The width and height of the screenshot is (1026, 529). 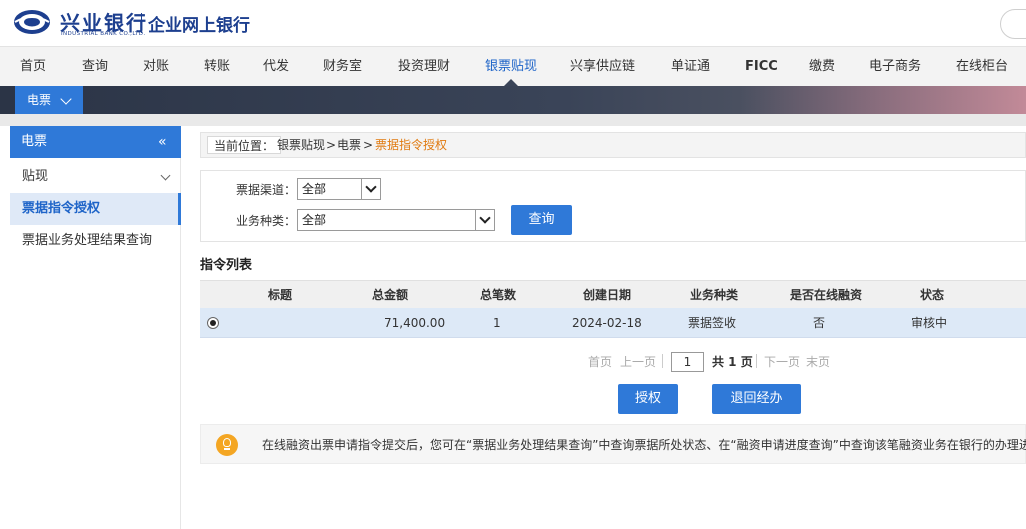 What do you see at coordinates (756, 399) in the screenshot?
I see `return-button: 退回经办` at bounding box center [756, 399].